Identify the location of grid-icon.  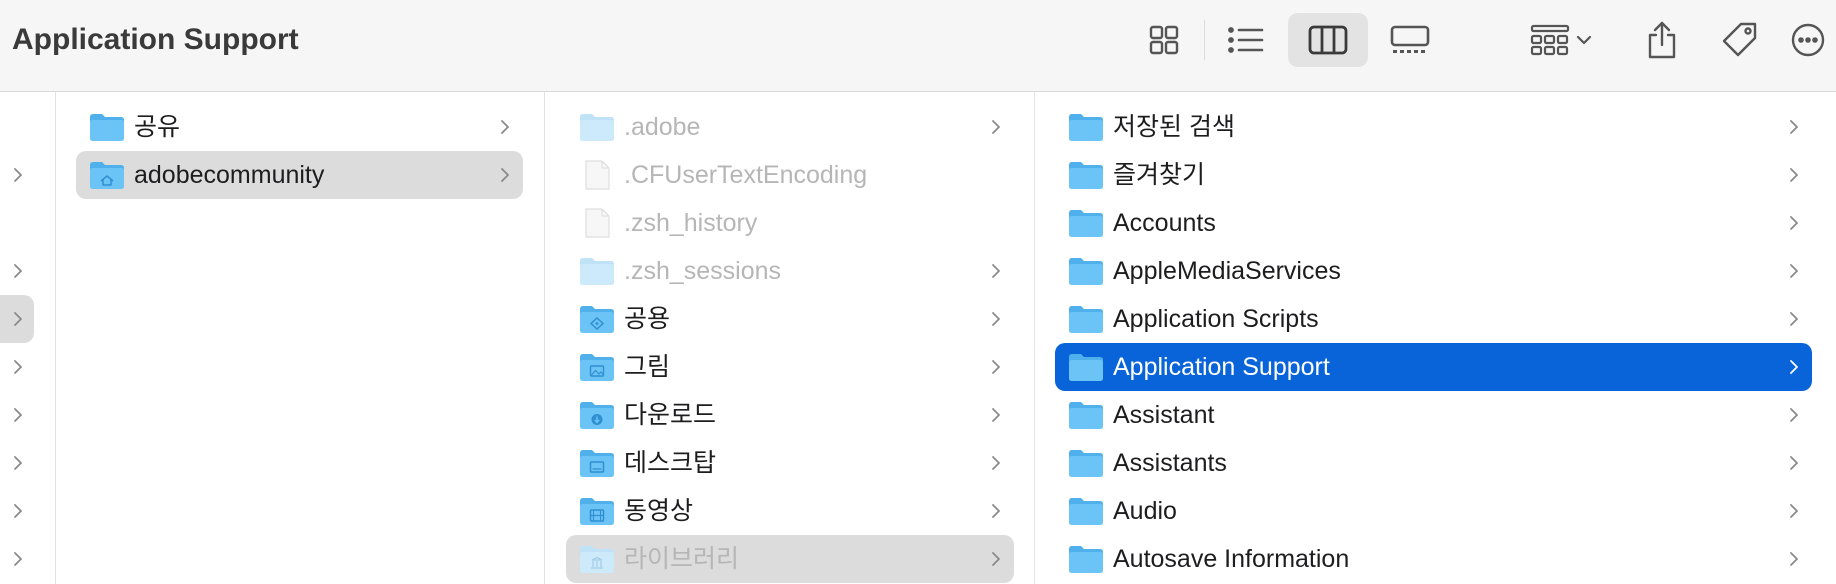
(1164, 40).